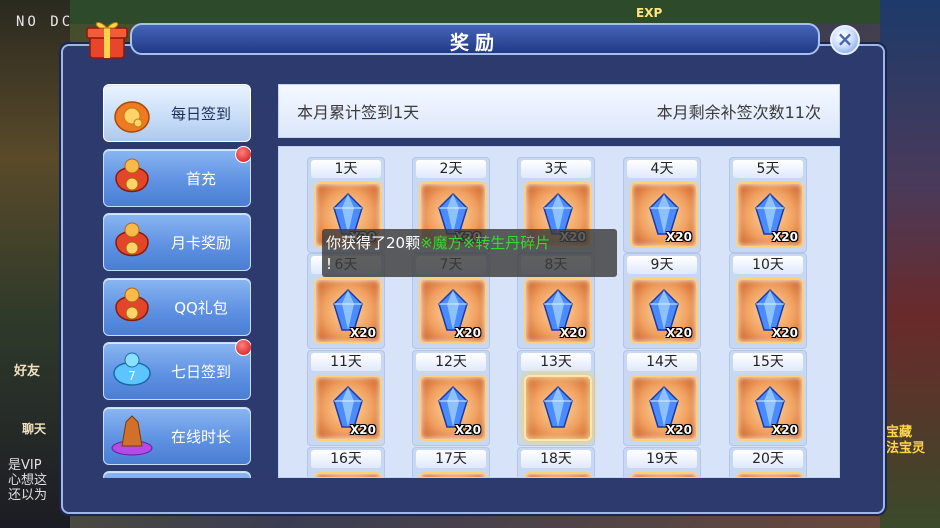 Image resolution: width=940 pixels, height=528 pixels. What do you see at coordinates (485, 243) in the screenshot?
I see `toast-item-name: ※魔方※转生丹碎片` at bounding box center [485, 243].